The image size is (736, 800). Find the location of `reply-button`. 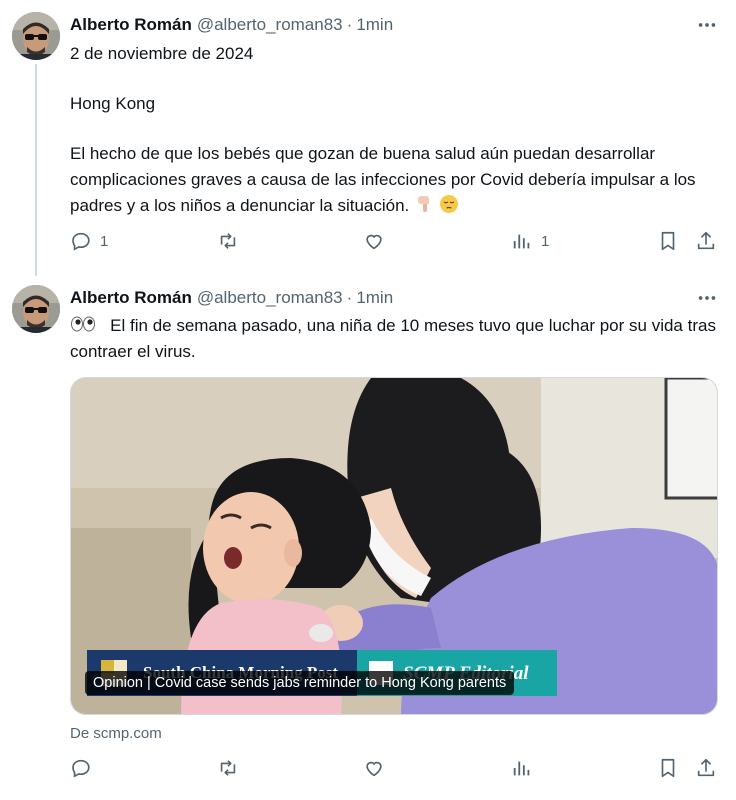

reply-button is located at coordinates (85, 768).